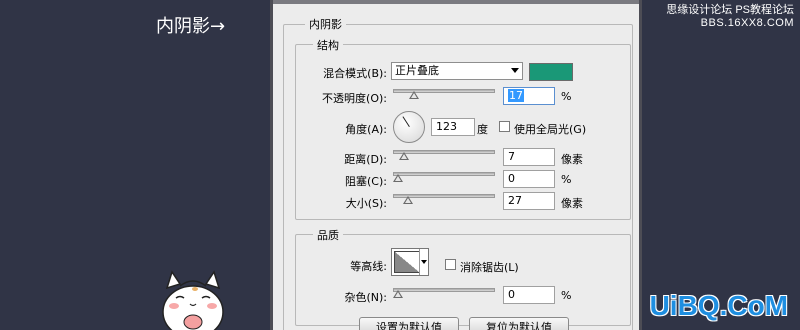  Describe the element at coordinates (489, 267) in the screenshot. I see `antialias-label: 消除锯齿(L)` at that location.